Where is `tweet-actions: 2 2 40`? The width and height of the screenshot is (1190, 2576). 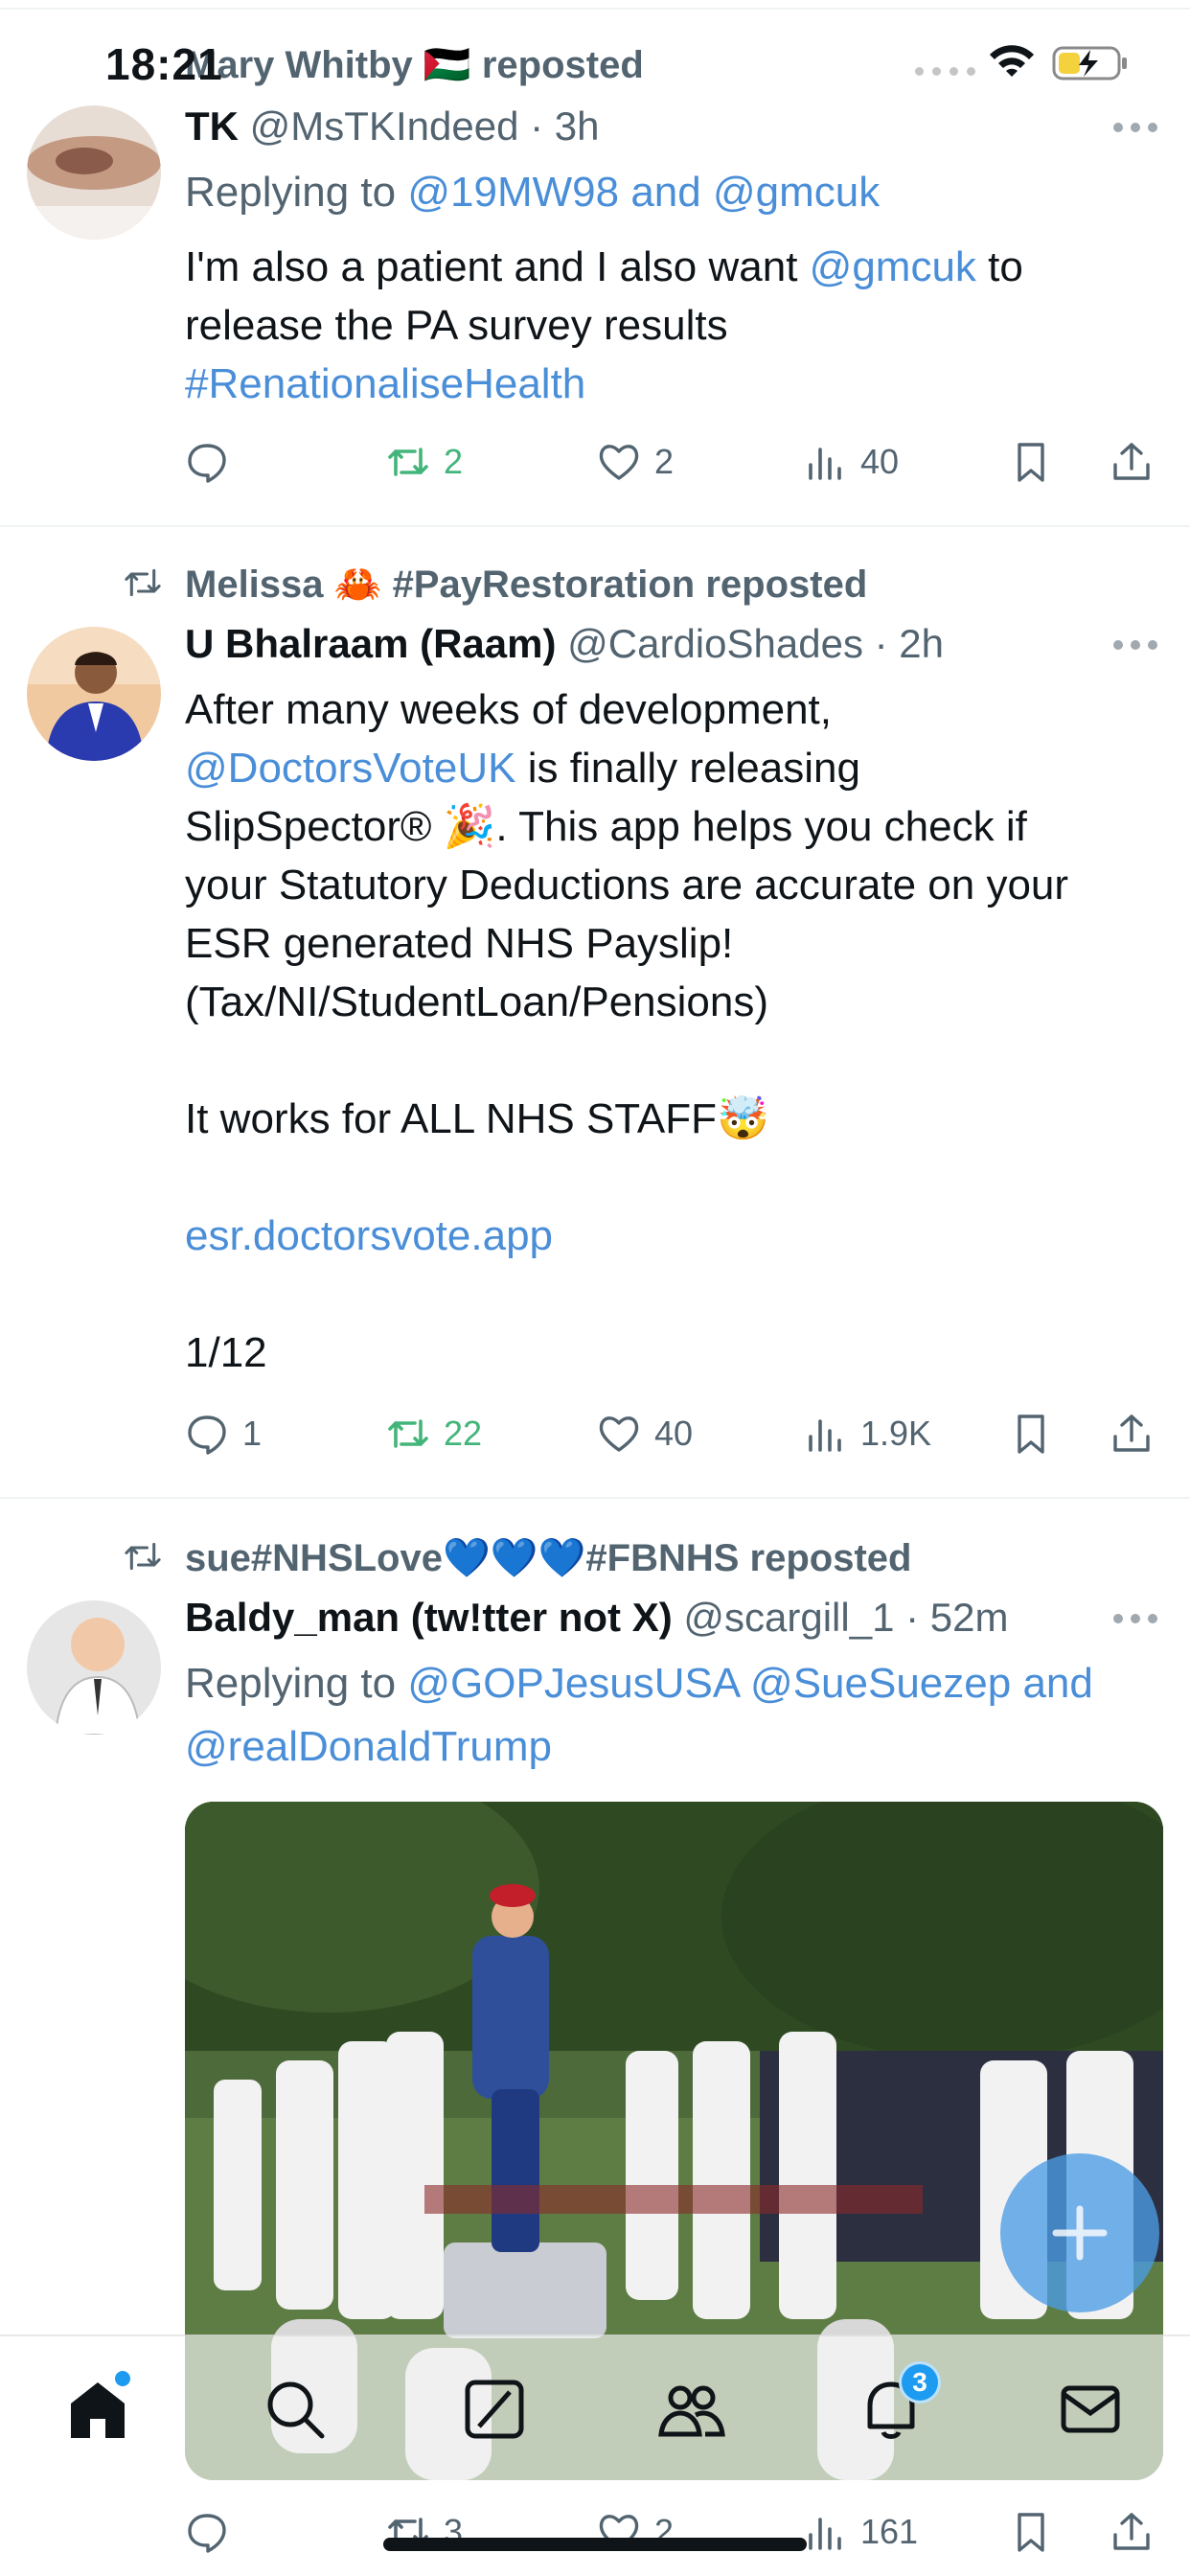
tweet-actions: 2 2 40 is located at coordinates (673, 462).